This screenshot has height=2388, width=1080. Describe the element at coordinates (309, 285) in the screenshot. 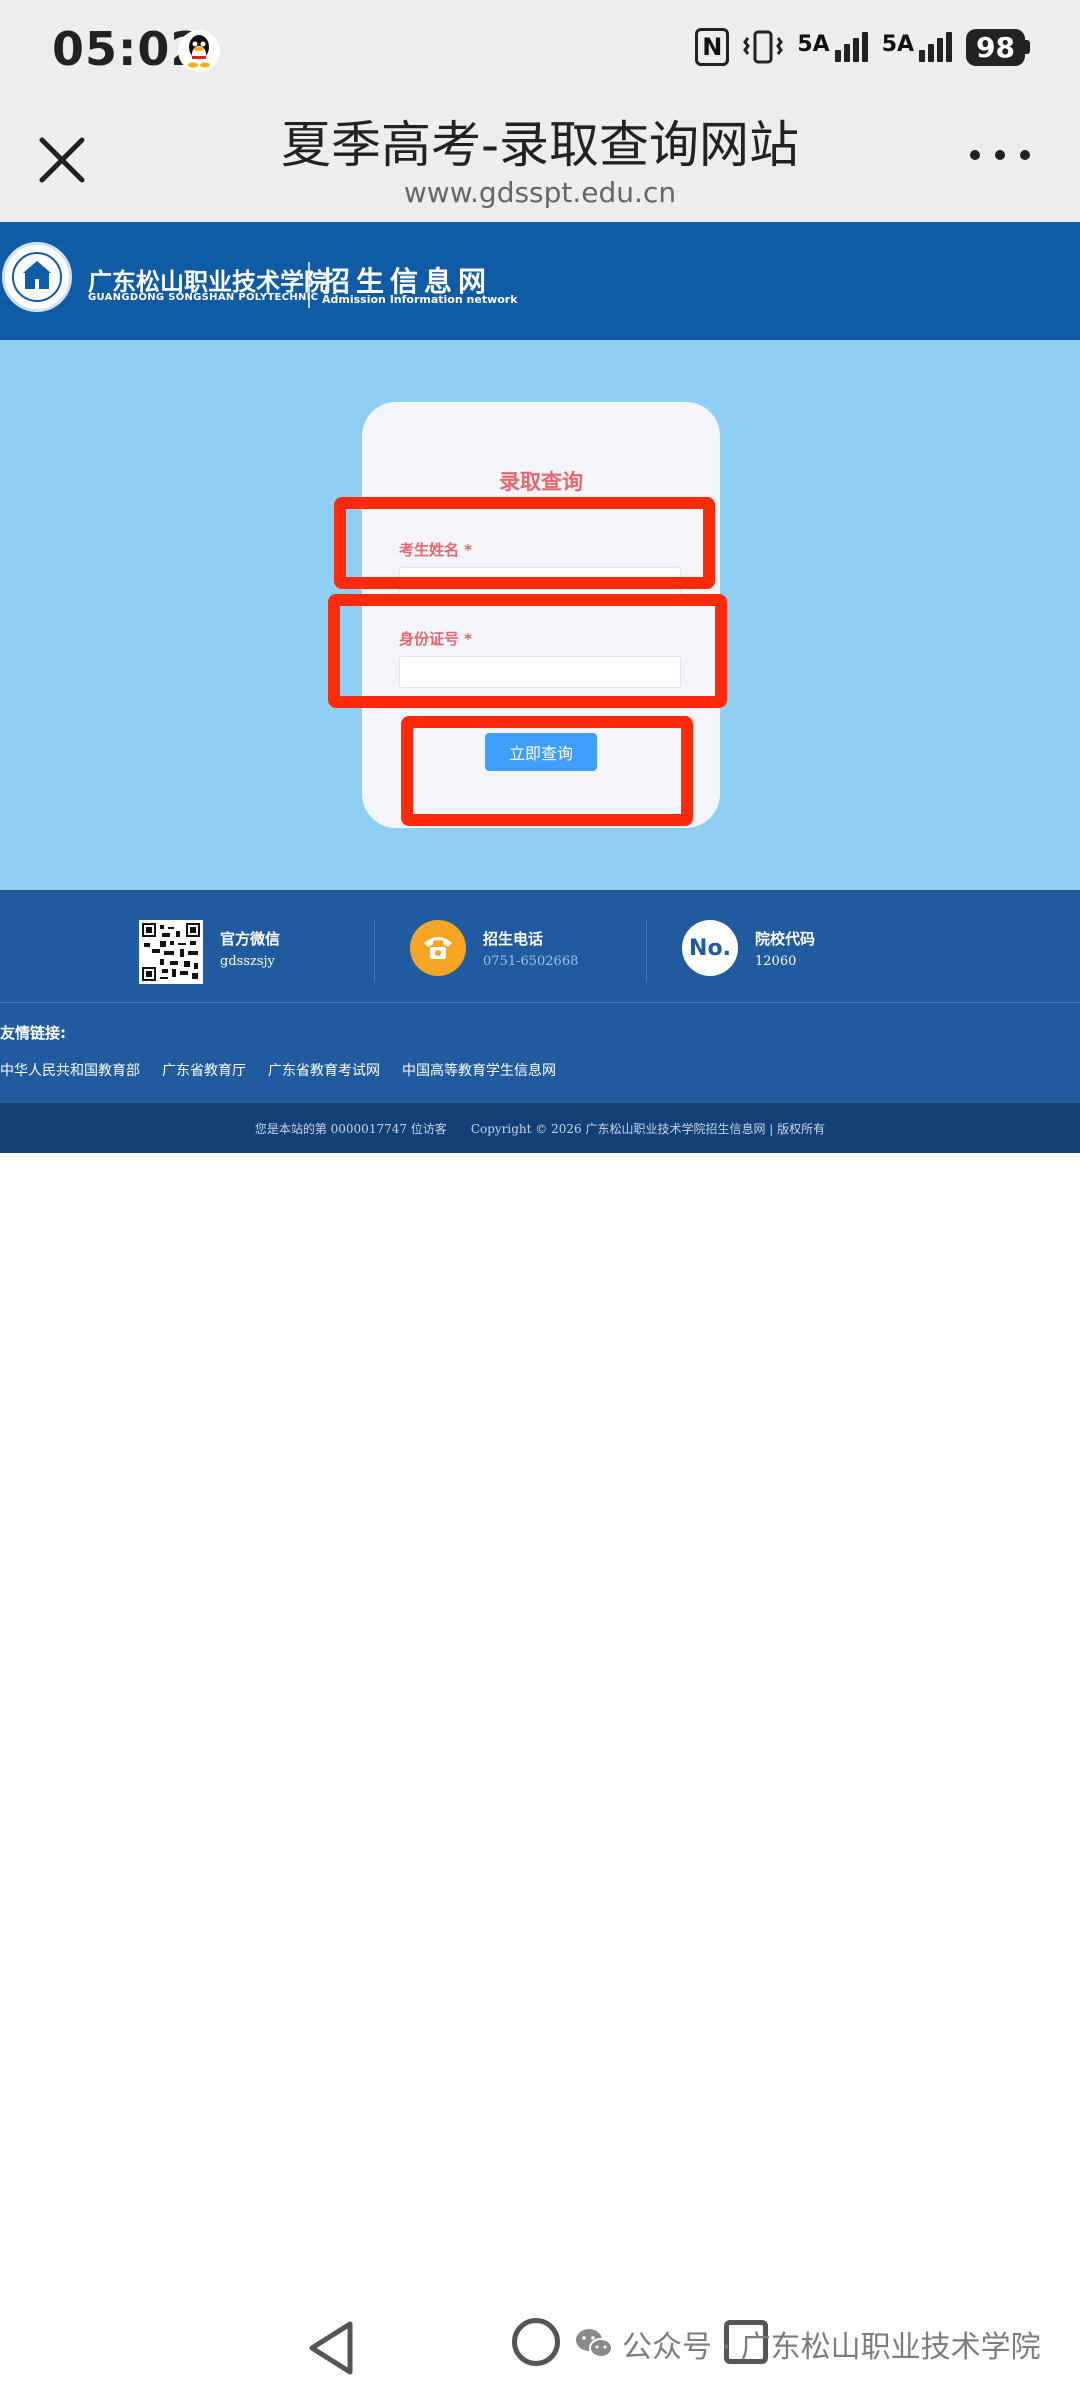

I see `banner-divider` at that location.